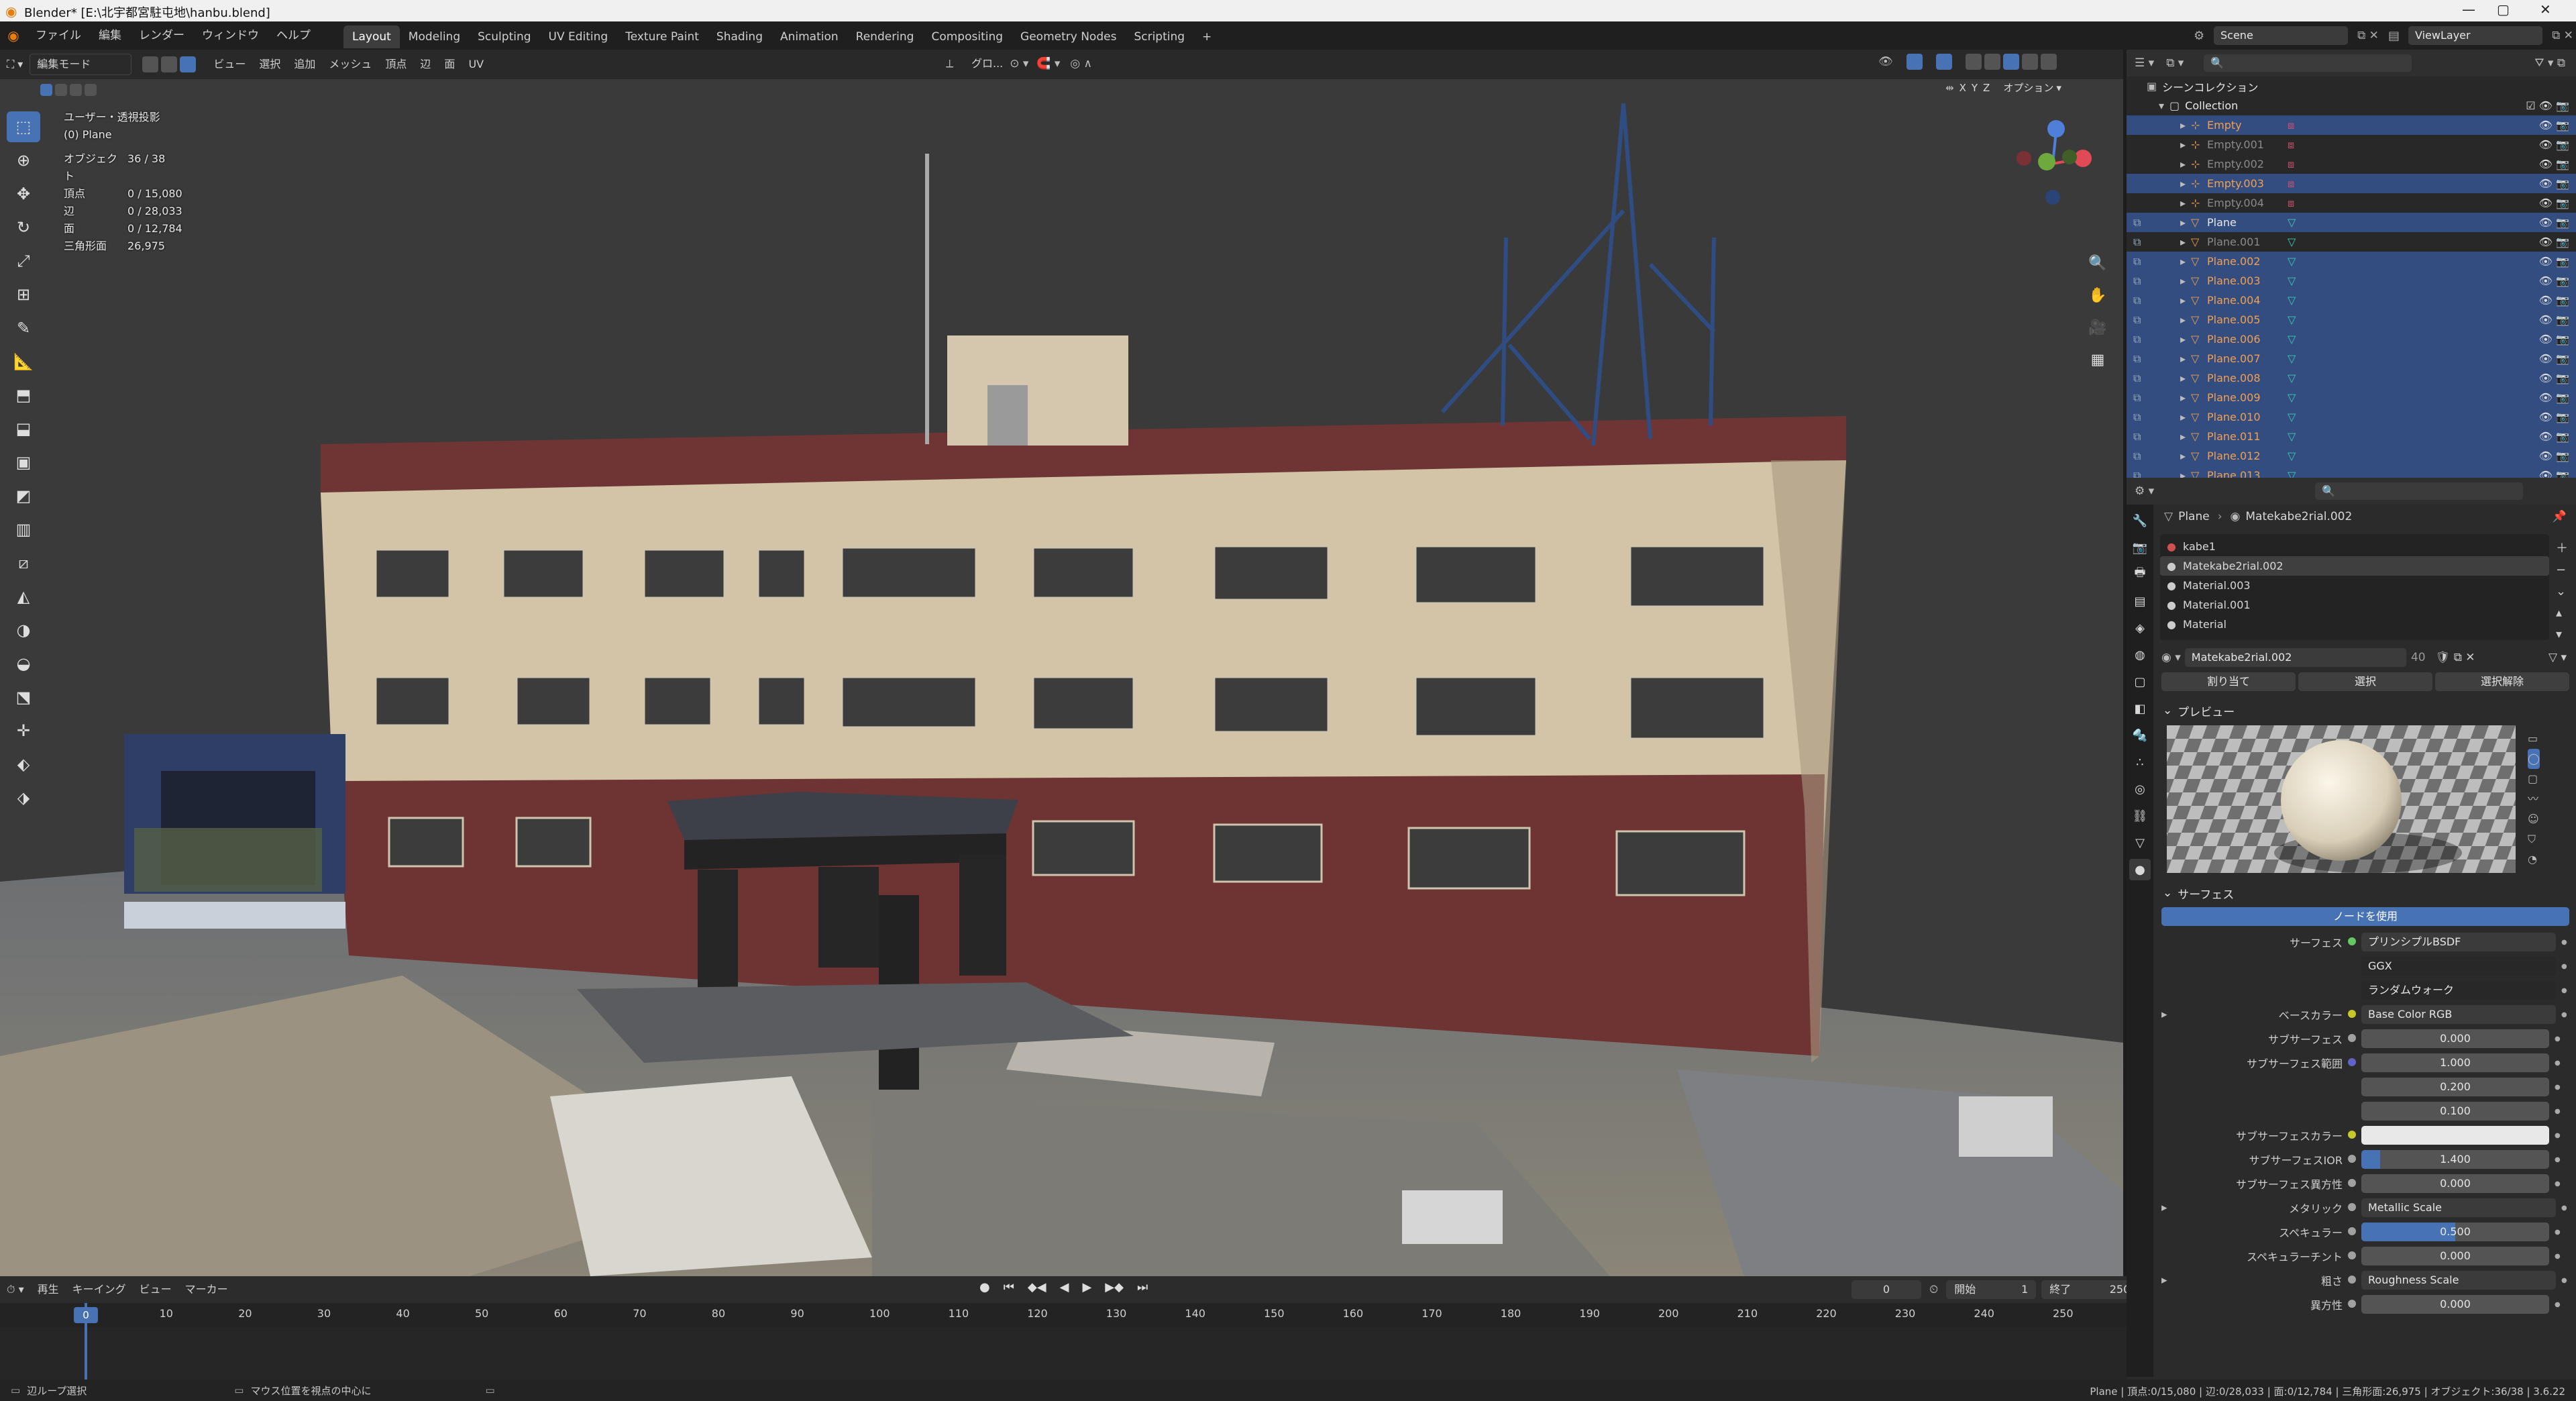  I want to click on menu-playback: 再生, so click(48, 1290).